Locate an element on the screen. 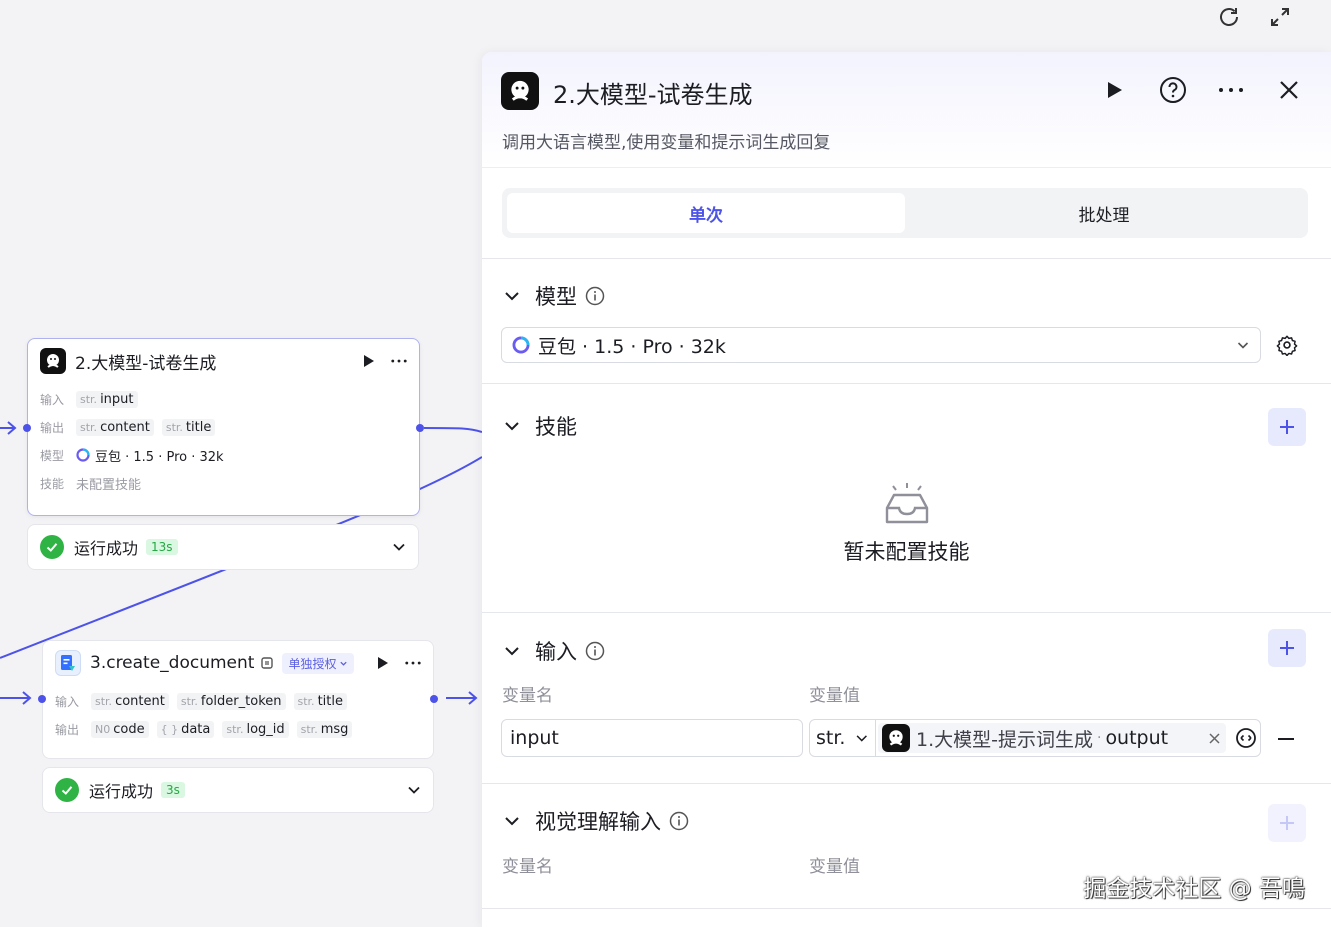 Image resolution: width=1331 pixels, height=927 pixels. canvas-toolbar is located at coordinates (1271, 20).